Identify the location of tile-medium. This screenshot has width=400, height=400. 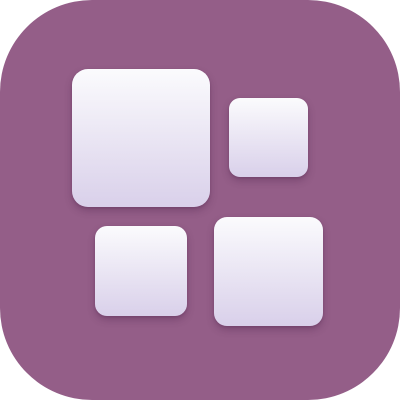
(141, 271).